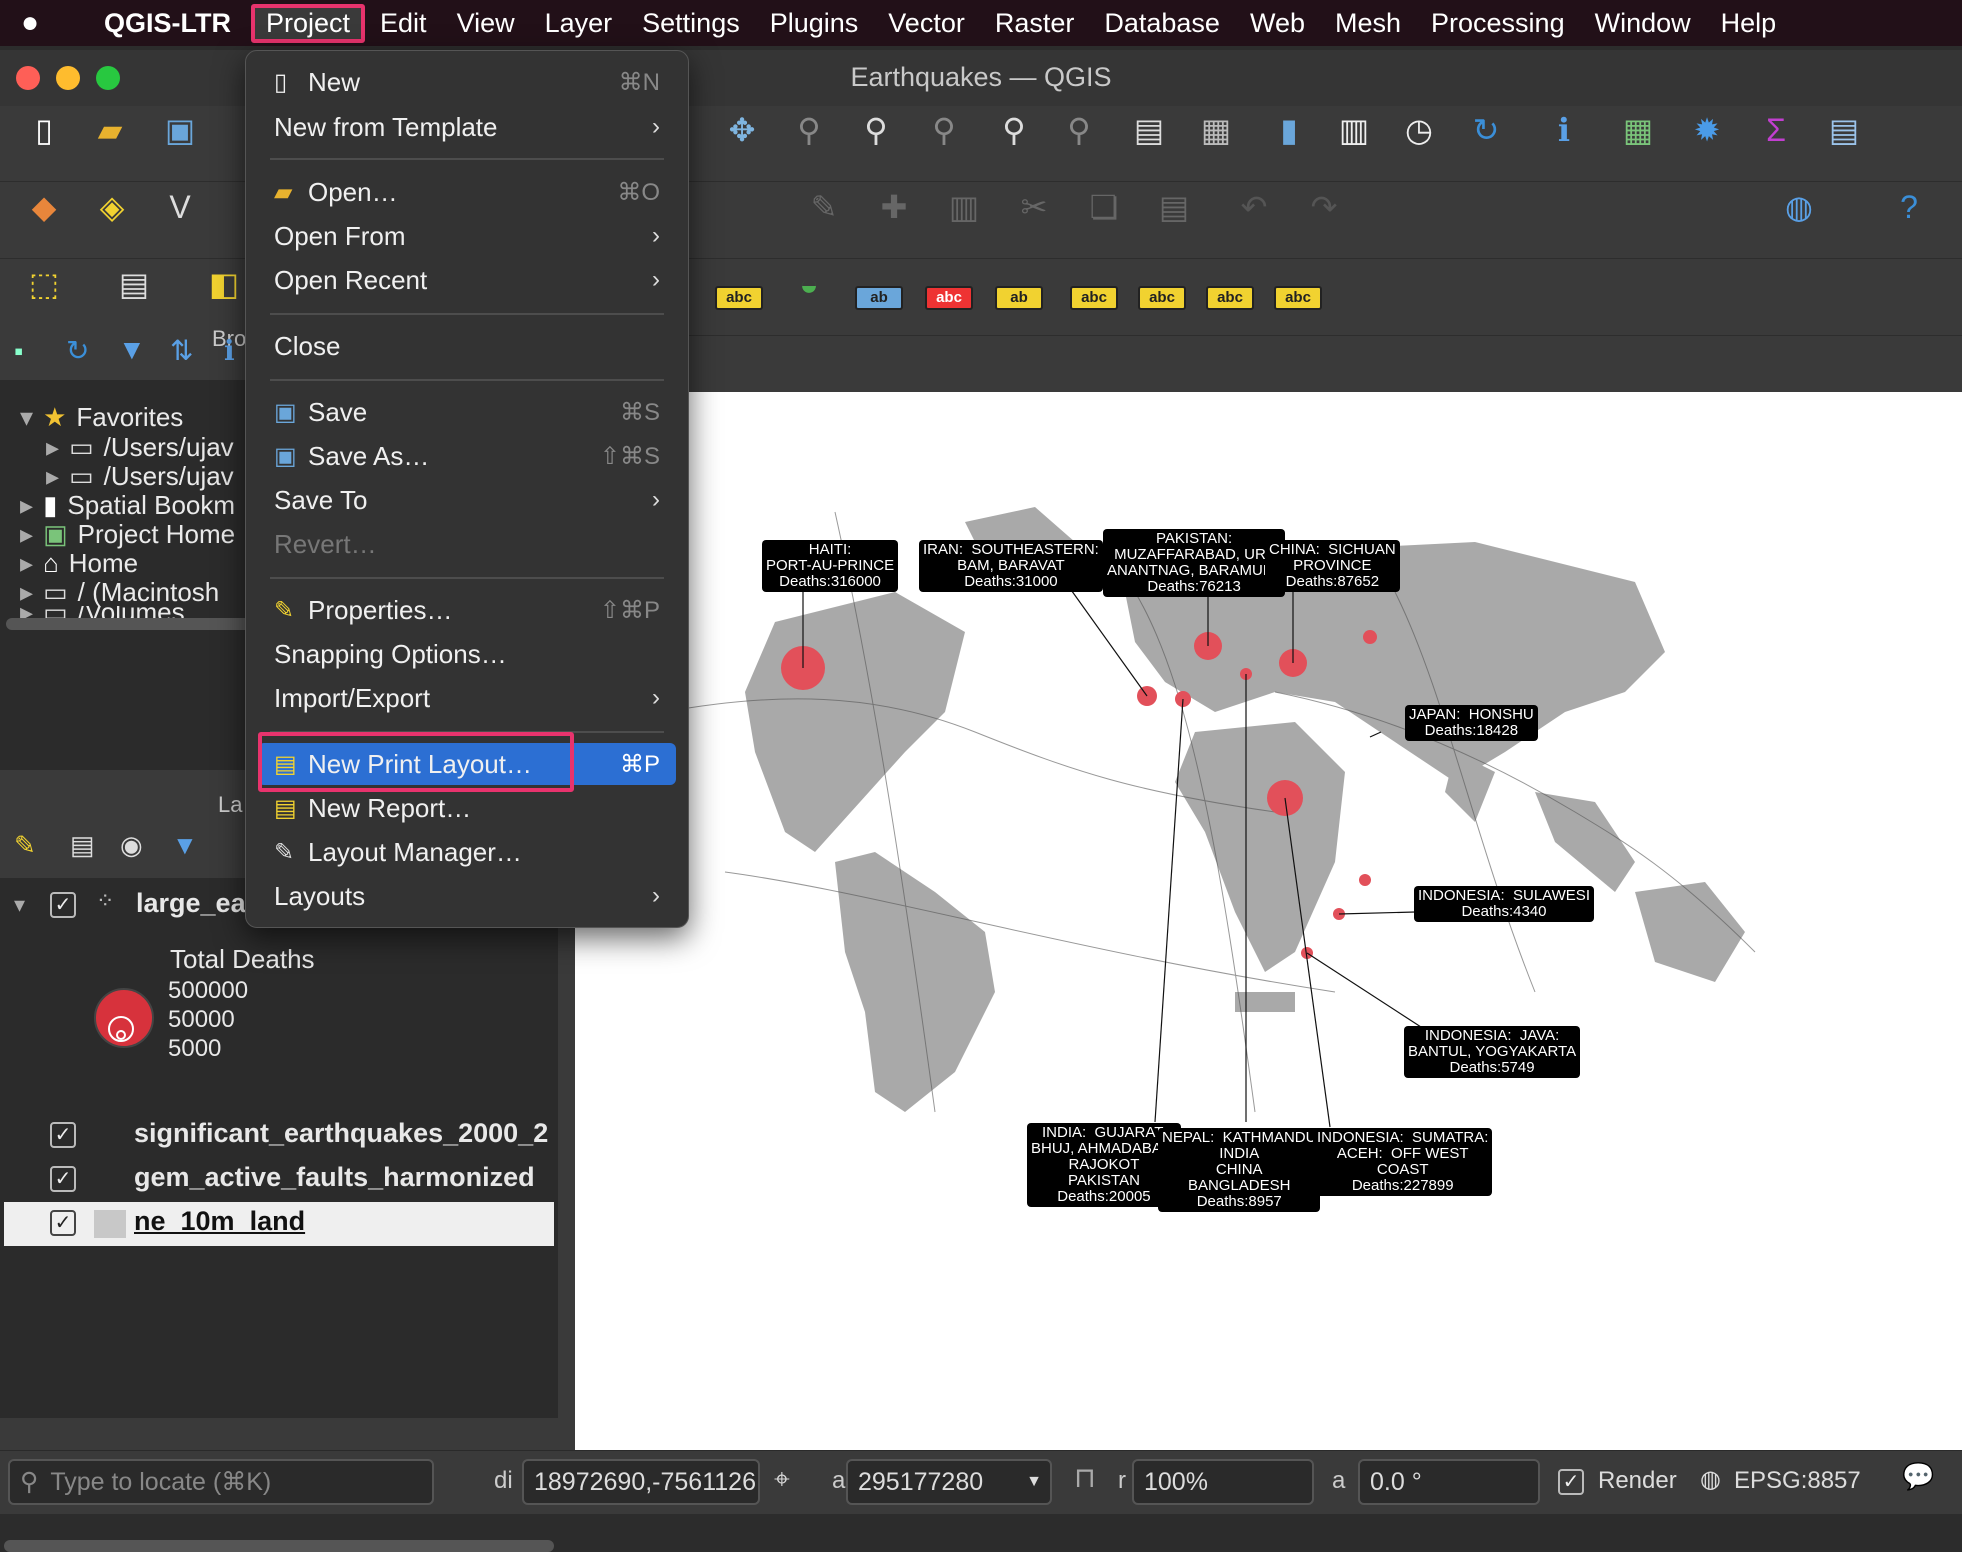  I want to click on menu-mesh: Mesh, so click(1368, 23).